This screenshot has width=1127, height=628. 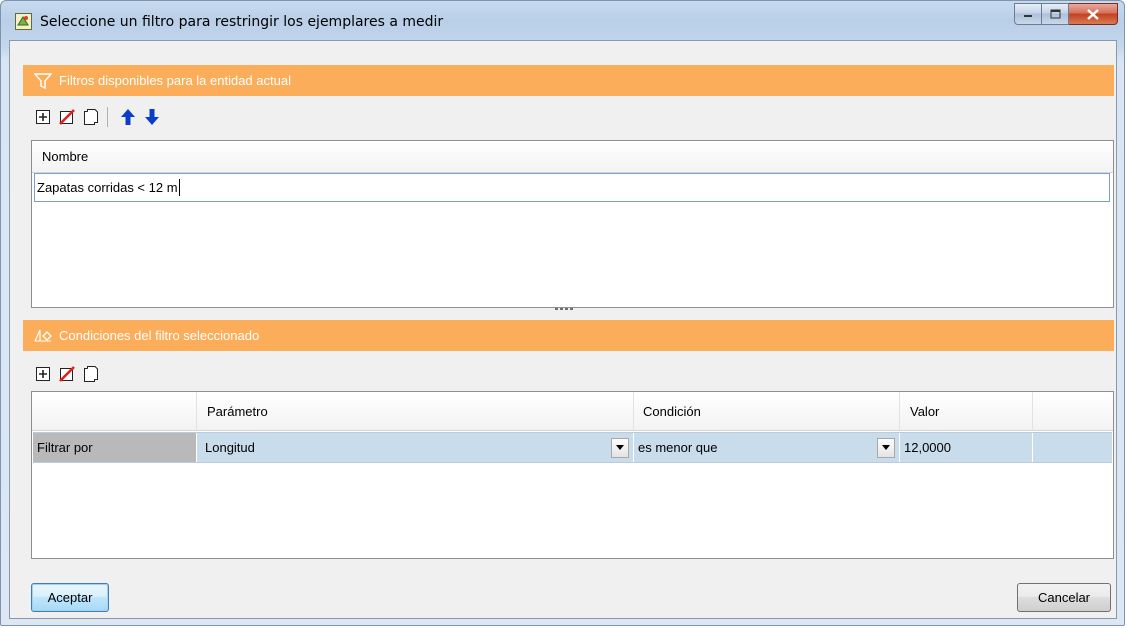 I want to click on caption-buttons, so click(x=1066, y=14).